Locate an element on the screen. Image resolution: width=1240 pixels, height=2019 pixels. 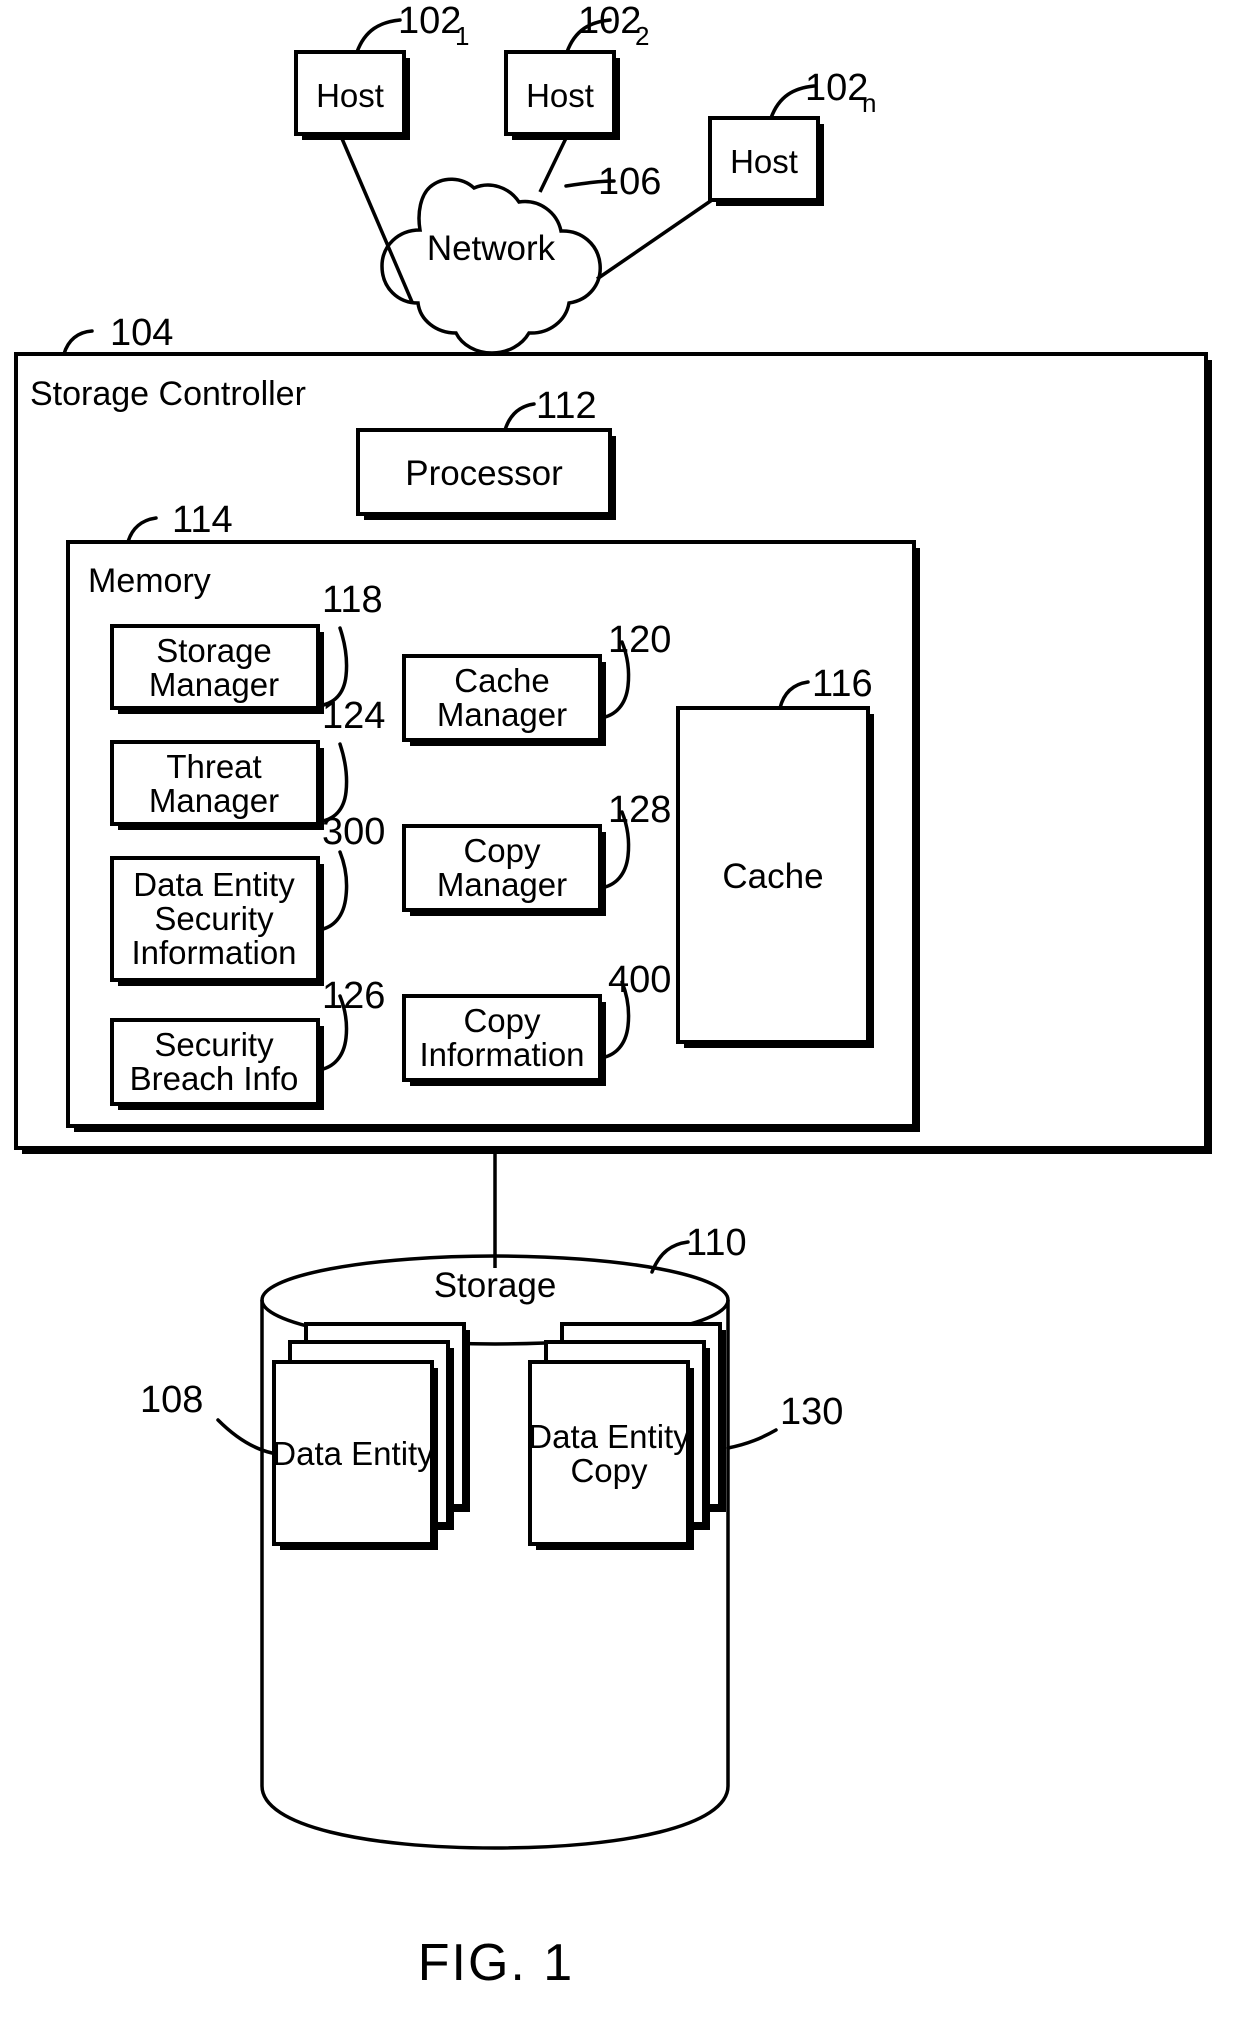
processor-ref: 112 is located at coordinates (566, 406).